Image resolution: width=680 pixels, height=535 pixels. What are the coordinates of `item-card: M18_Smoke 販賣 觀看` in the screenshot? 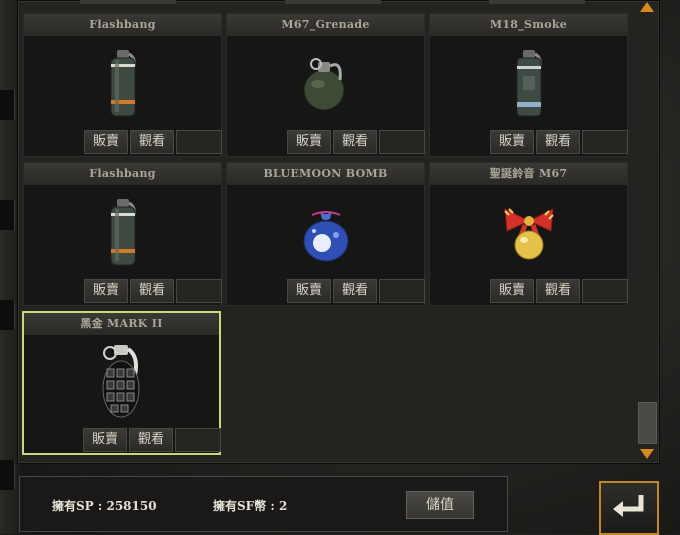 It's located at (528, 85).